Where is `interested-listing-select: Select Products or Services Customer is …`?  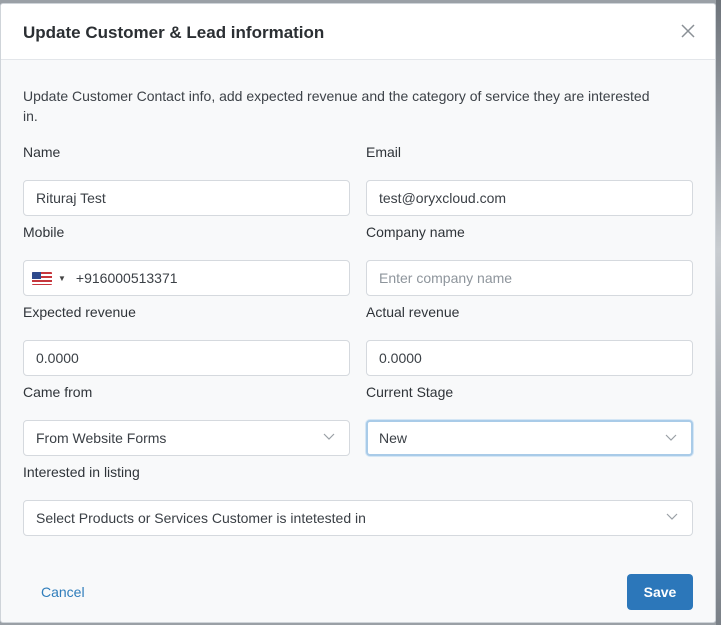
interested-listing-select: Select Products or Services Customer is … is located at coordinates (358, 518).